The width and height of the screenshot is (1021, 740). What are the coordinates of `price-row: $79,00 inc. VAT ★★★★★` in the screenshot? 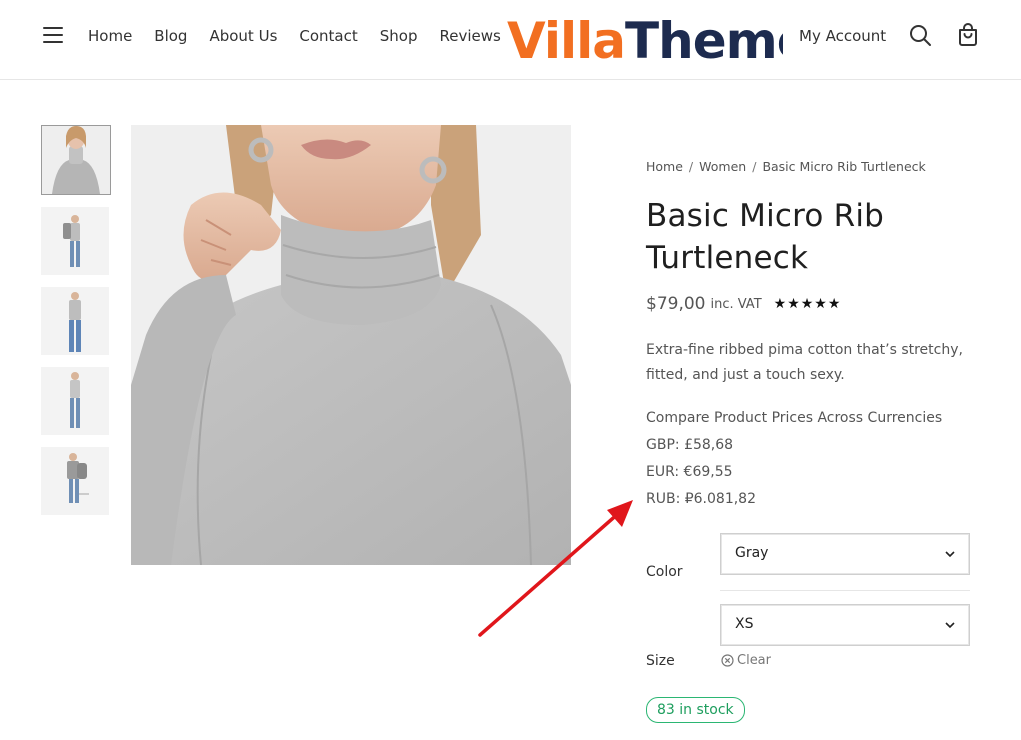 It's located at (816, 304).